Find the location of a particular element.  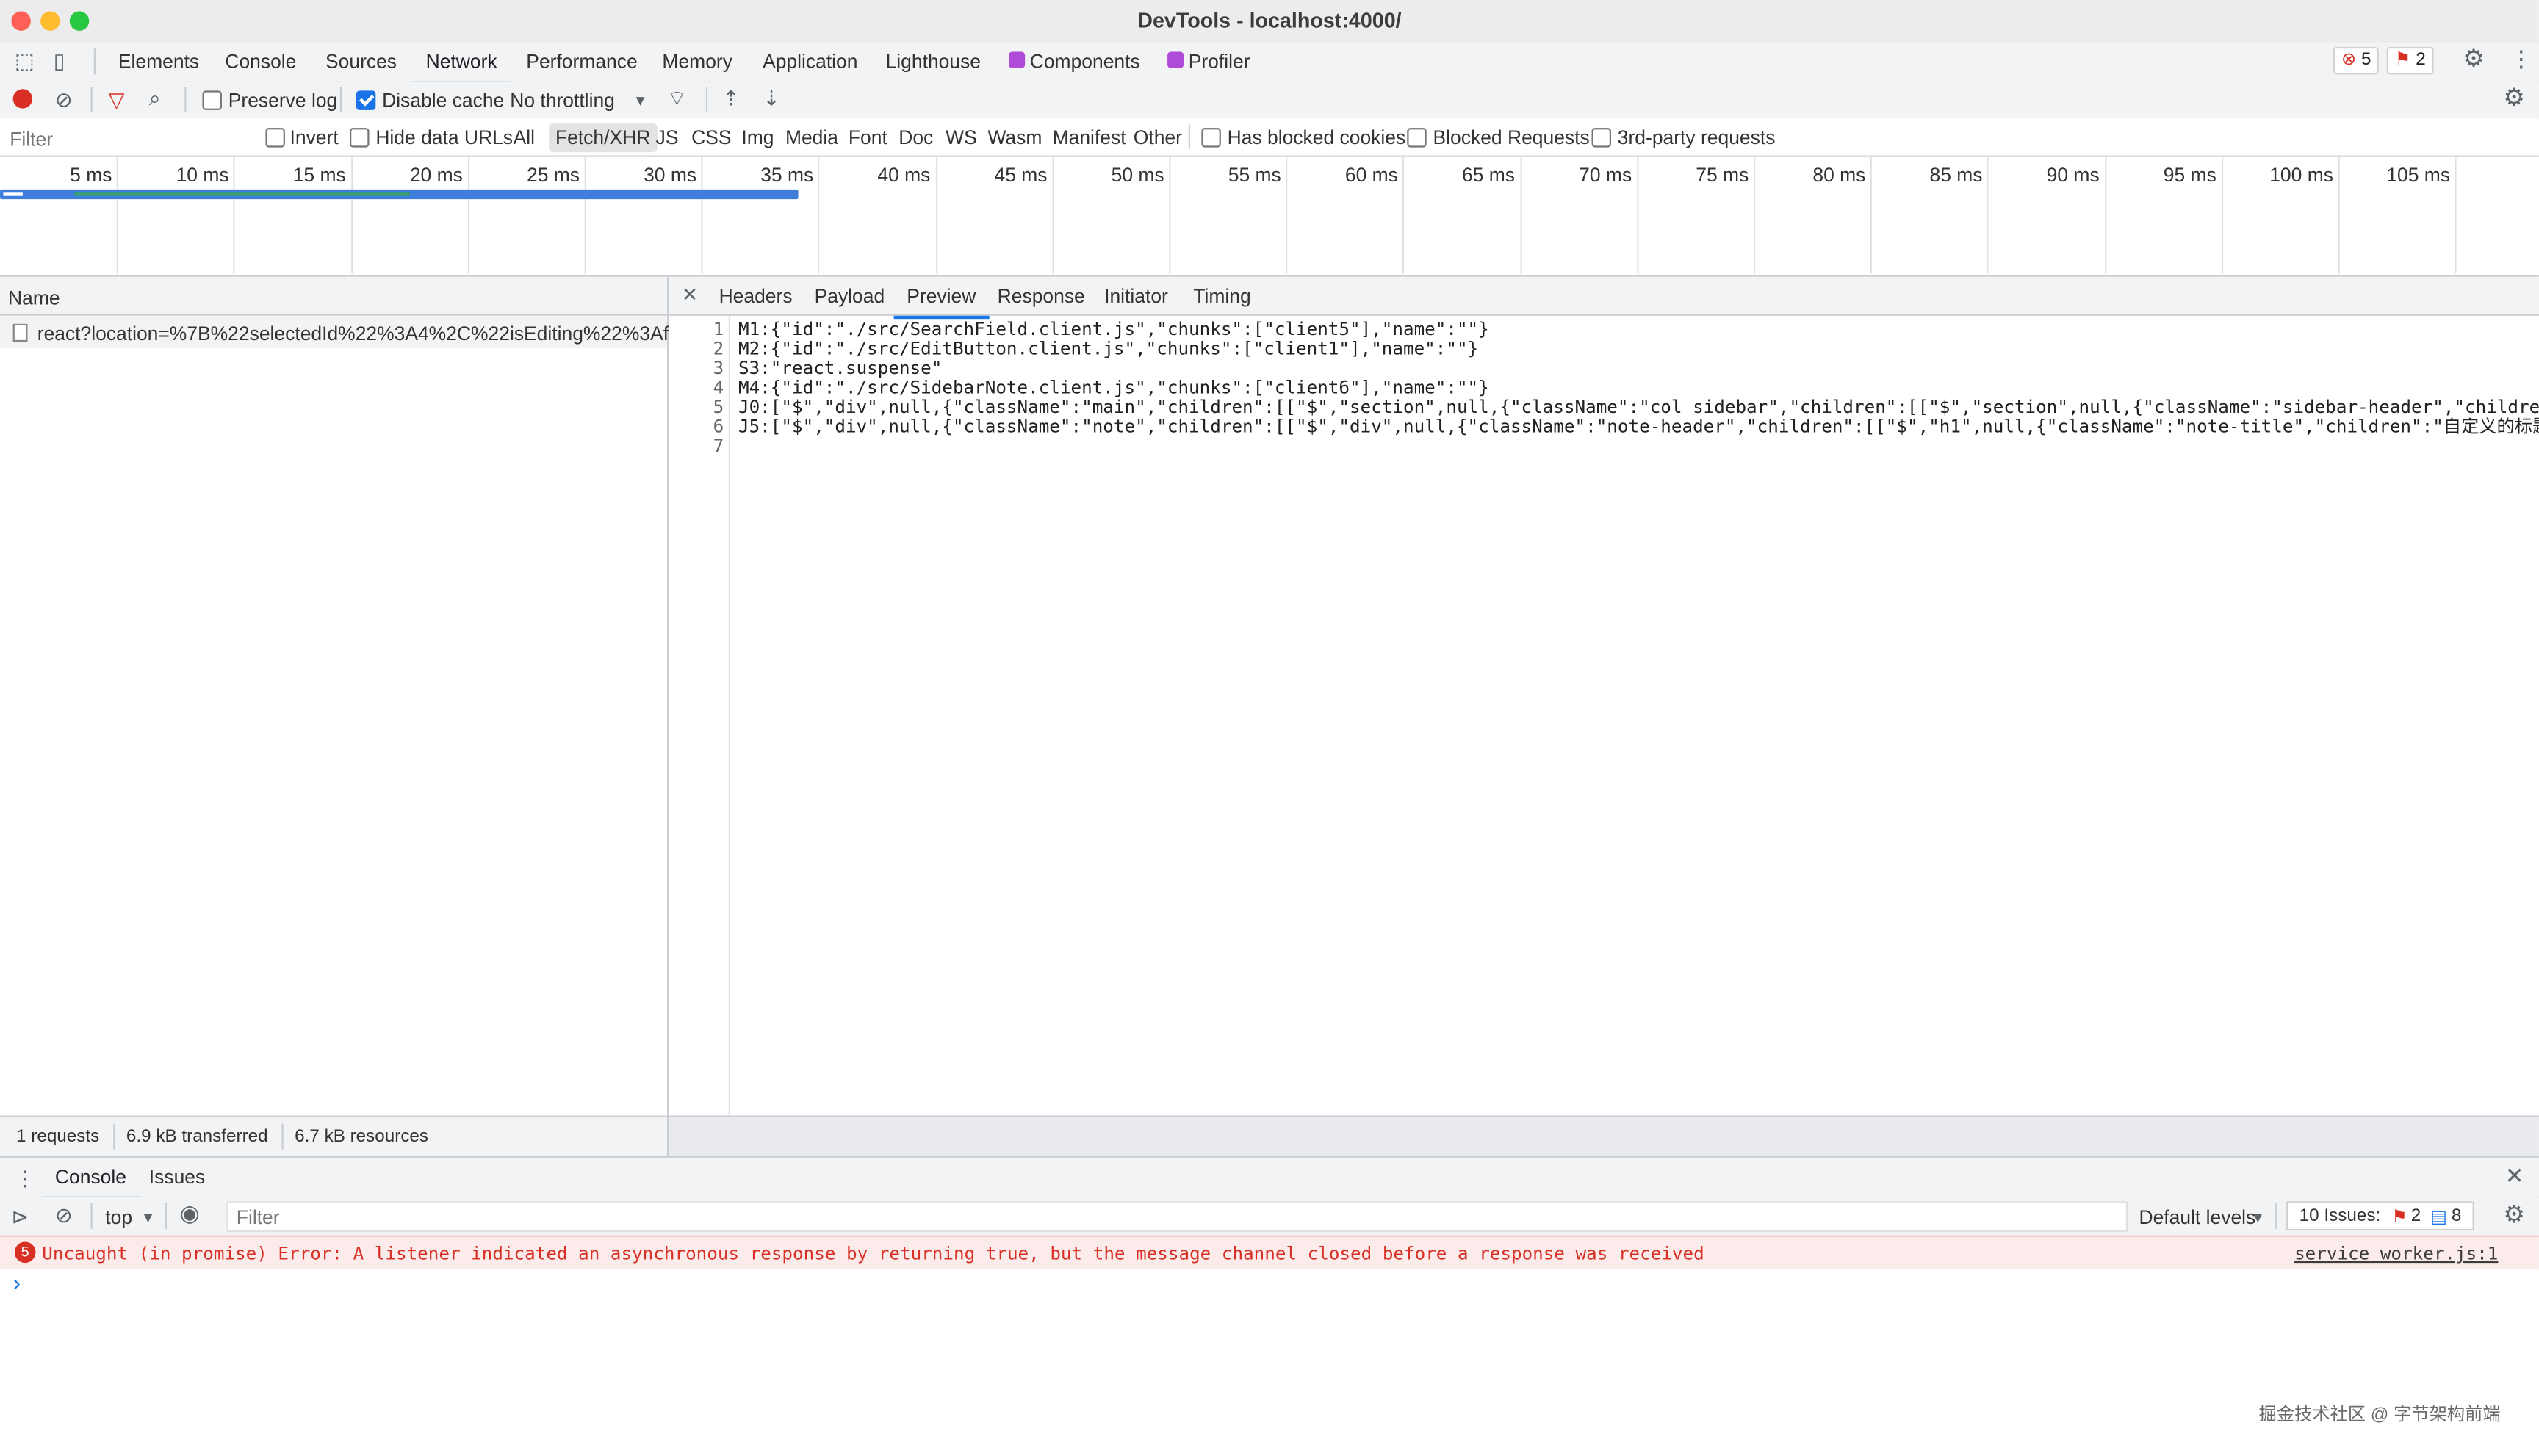

eye-icon: ◉ is located at coordinates (190, 1213).